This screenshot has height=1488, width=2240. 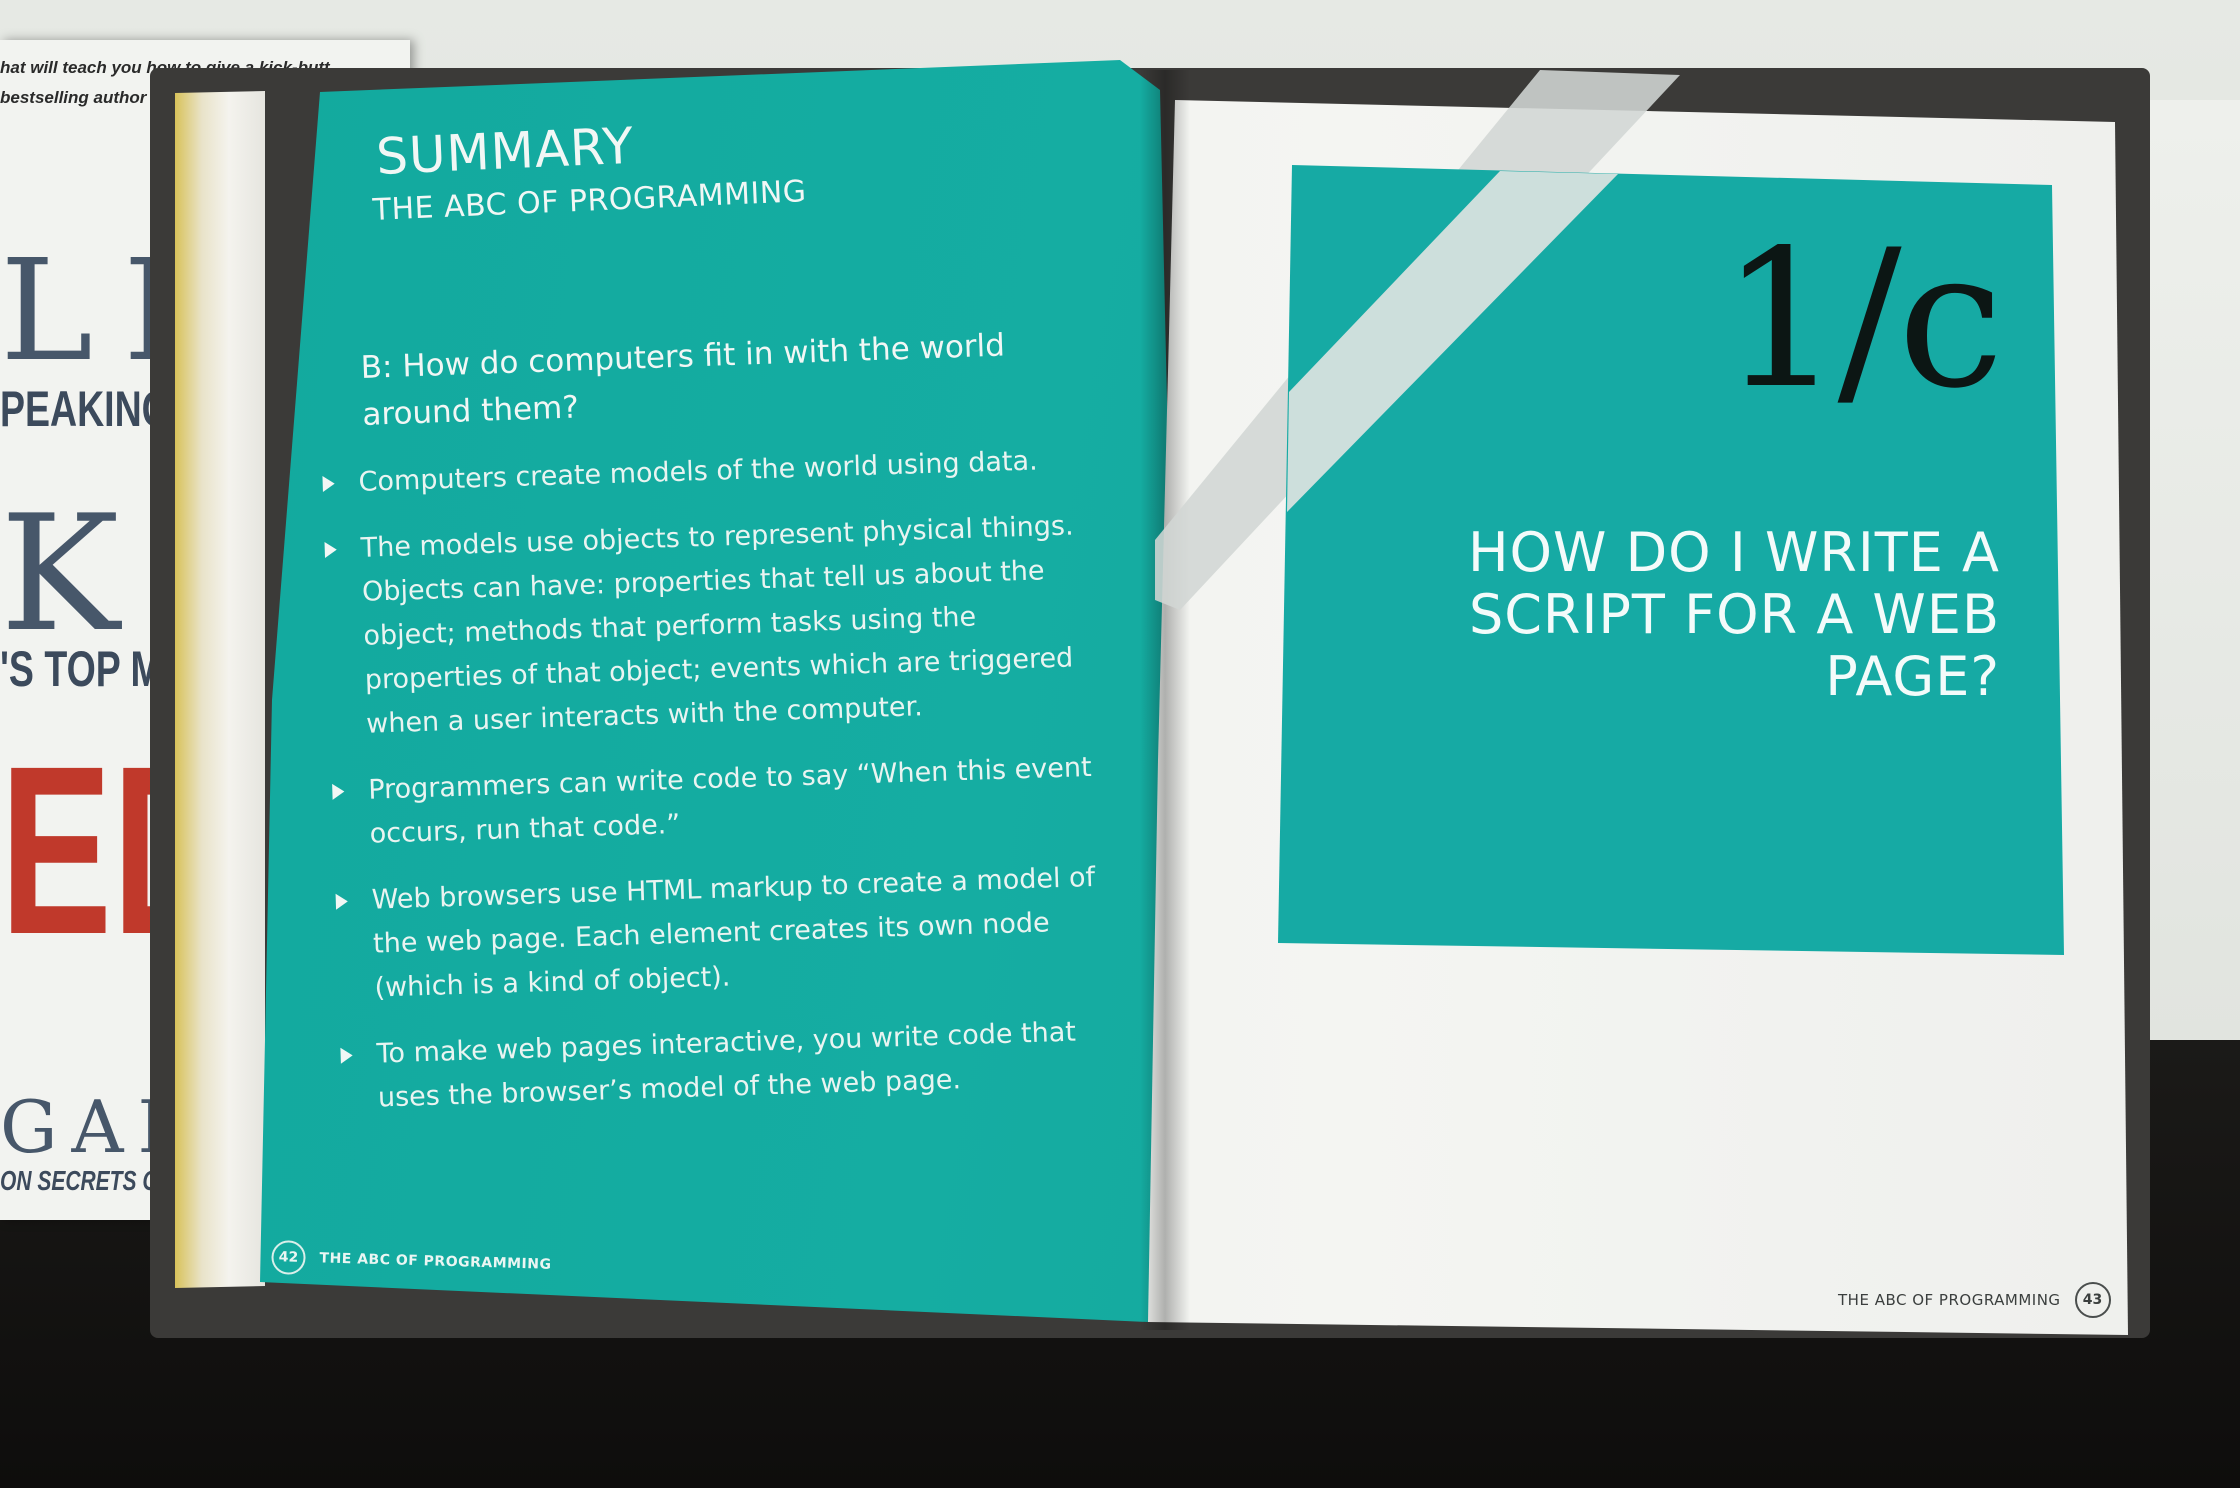 I want to click on background-book-bottom-line: ON SECRETS OF, so click(x=86, y=1180).